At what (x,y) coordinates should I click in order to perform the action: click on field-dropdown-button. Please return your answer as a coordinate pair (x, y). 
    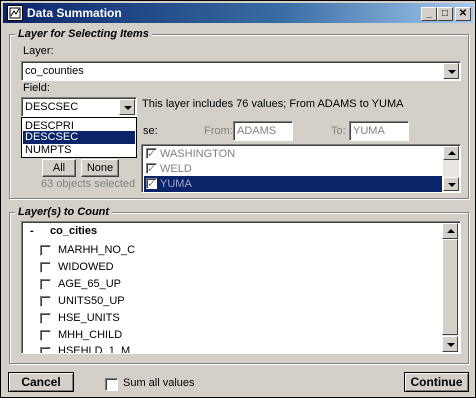
    Looking at the image, I should click on (127, 107).